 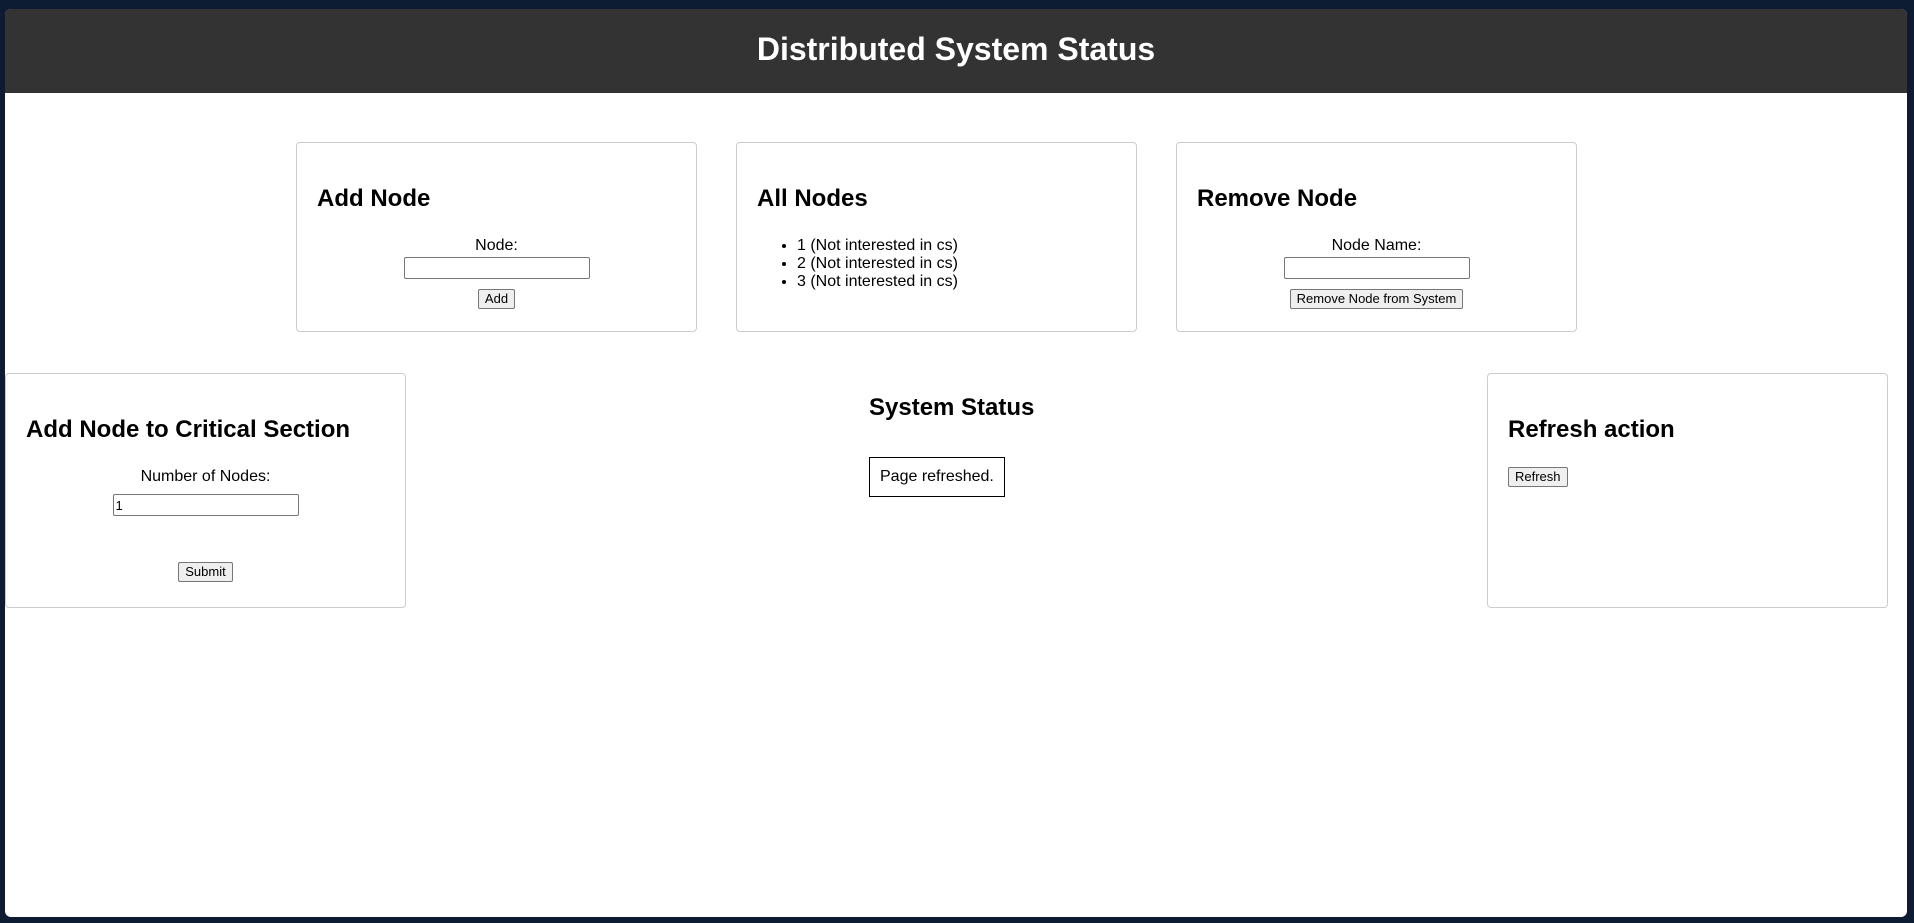 What do you see at coordinates (205, 572) in the screenshot?
I see `submit-button: Submit` at bounding box center [205, 572].